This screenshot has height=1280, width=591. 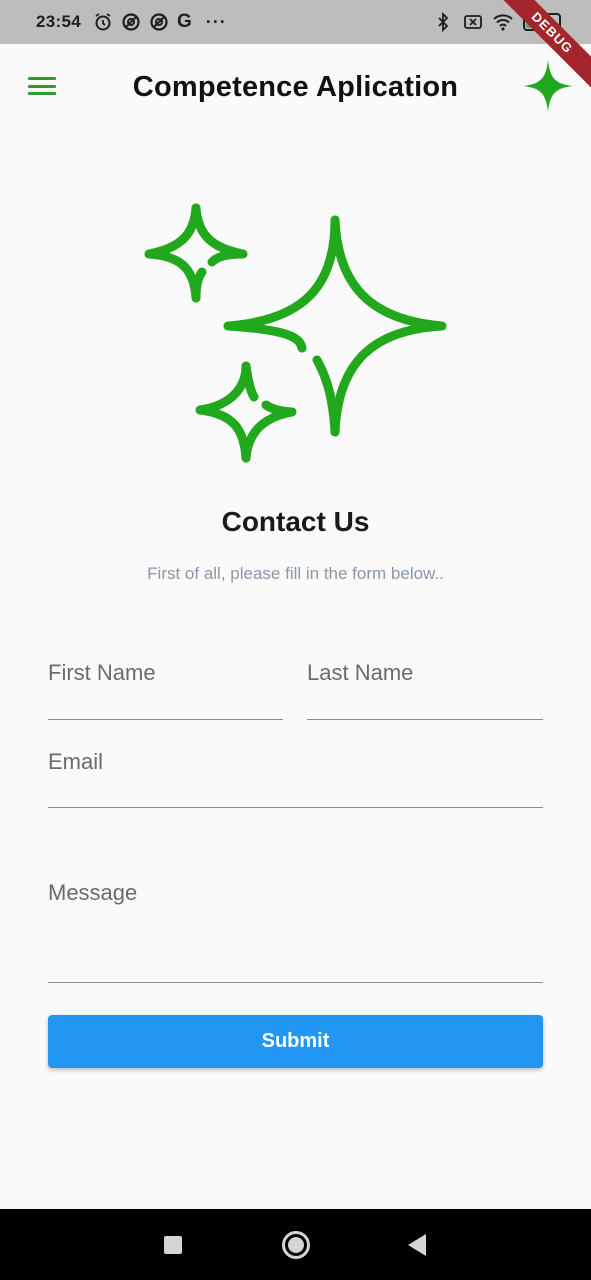 I want to click on alarm-icon, so click(x=103, y=22).